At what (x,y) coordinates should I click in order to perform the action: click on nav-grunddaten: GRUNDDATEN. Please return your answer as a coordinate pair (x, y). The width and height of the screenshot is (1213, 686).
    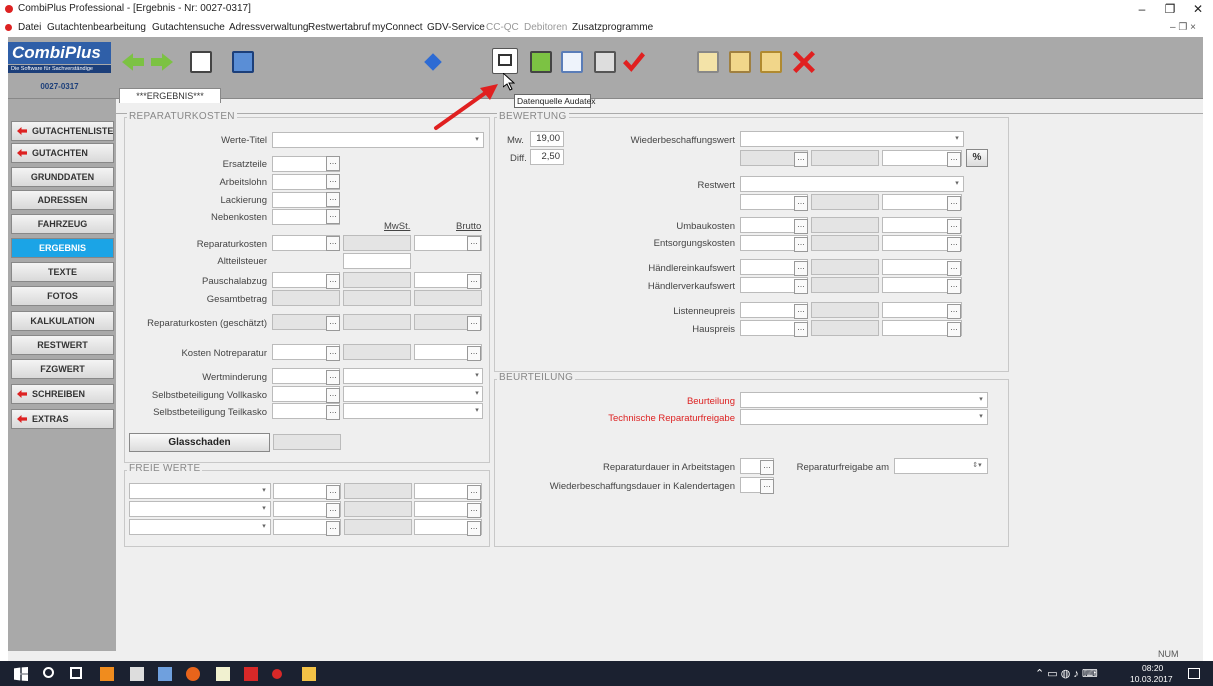
    Looking at the image, I should click on (62, 177).